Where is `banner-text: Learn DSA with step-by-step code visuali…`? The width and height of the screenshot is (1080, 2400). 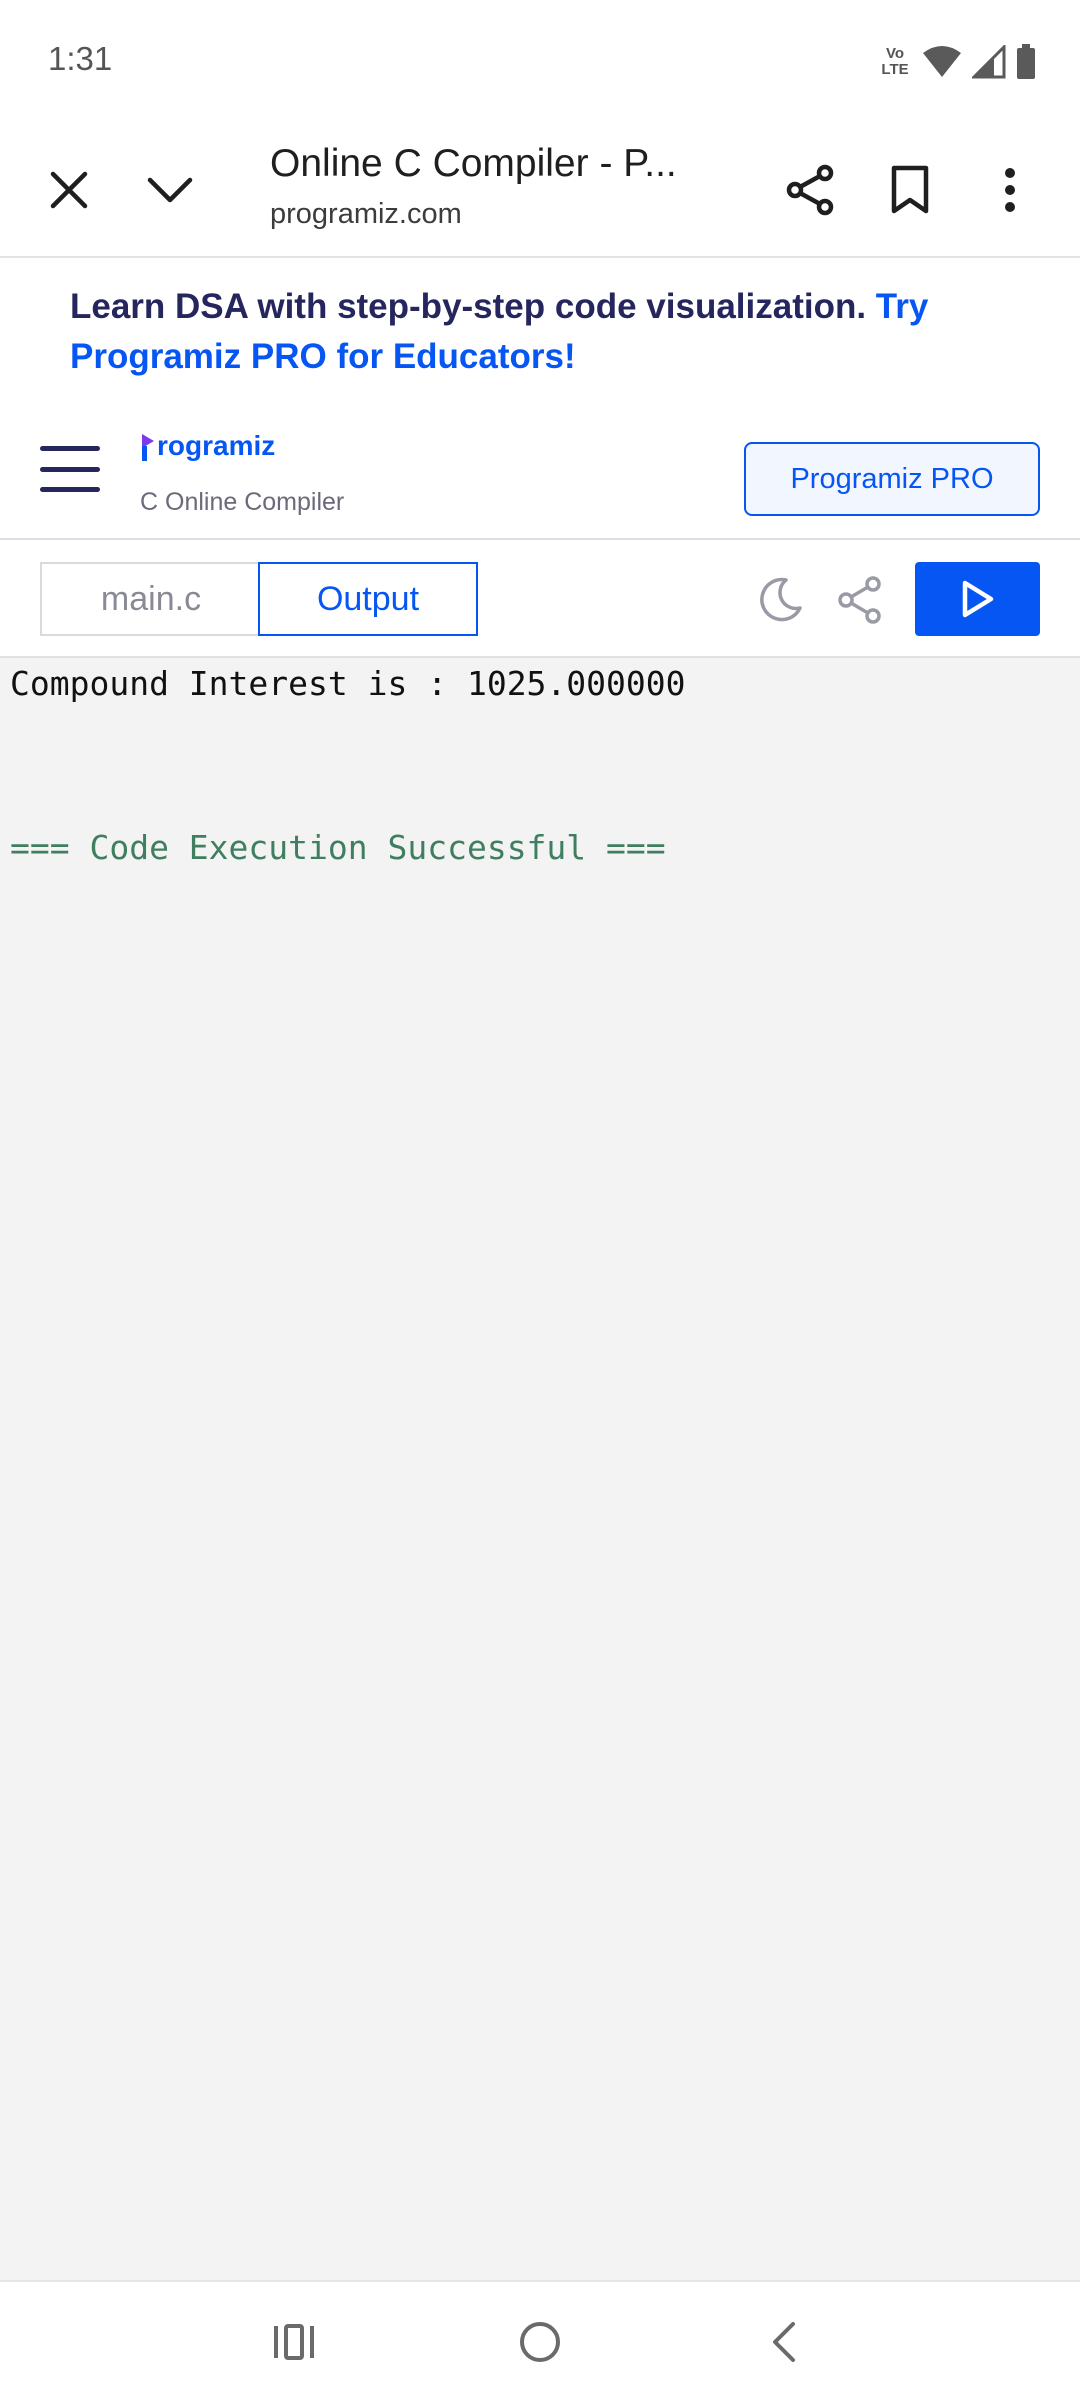
banner-text: Learn DSA with step-by-step code visuali… is located at coordinates (473, 306).